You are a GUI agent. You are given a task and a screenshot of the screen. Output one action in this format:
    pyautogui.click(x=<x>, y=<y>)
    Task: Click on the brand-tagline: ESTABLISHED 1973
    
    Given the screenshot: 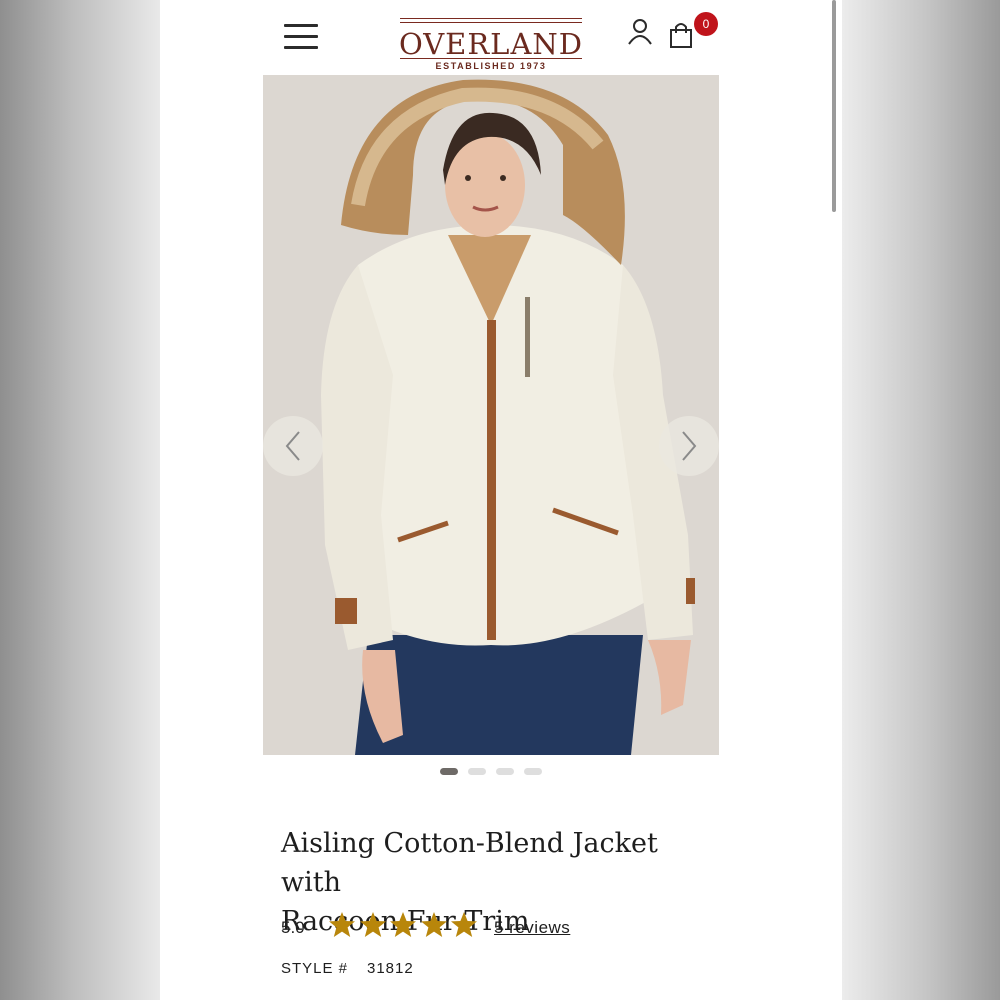 What is the action you would take?
    pyautogui.click(x=491, y=66)
    